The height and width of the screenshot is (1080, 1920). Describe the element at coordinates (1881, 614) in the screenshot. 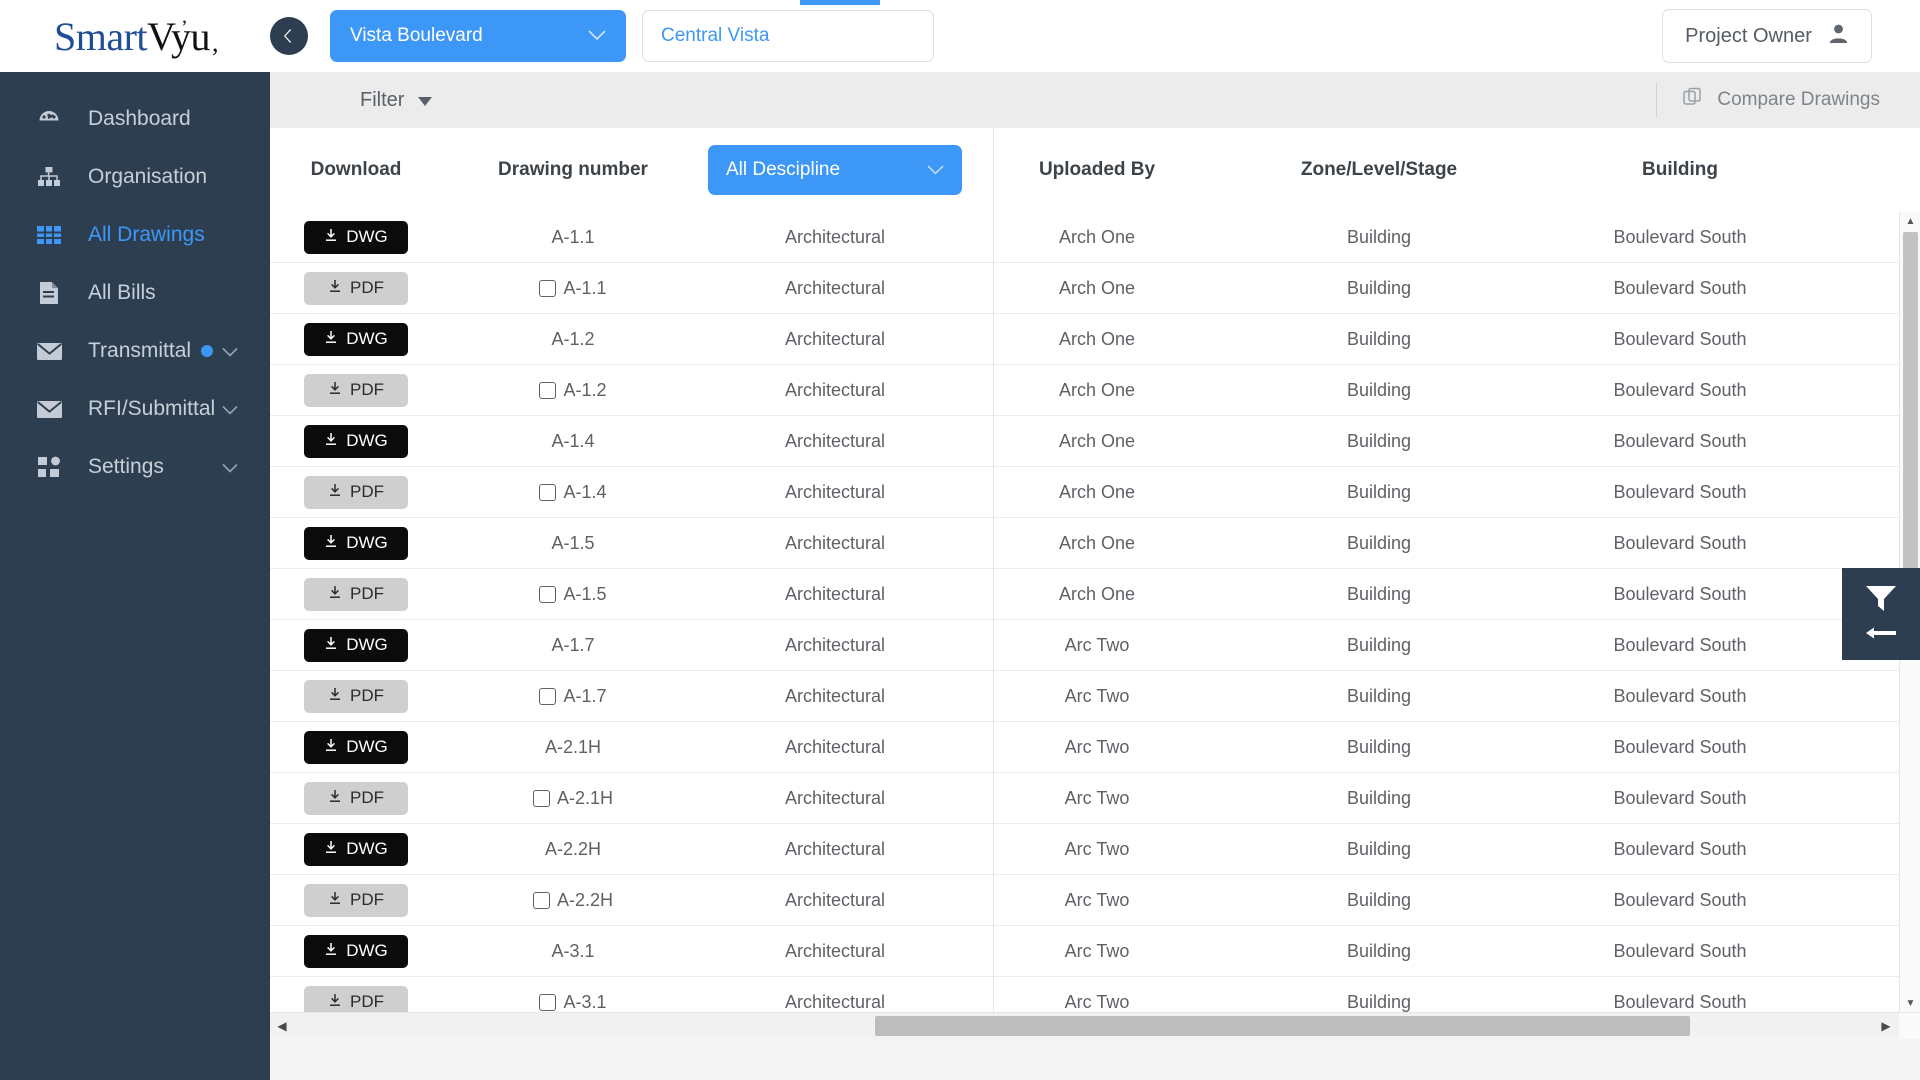

I see `filter-panel-toggle` at that location.